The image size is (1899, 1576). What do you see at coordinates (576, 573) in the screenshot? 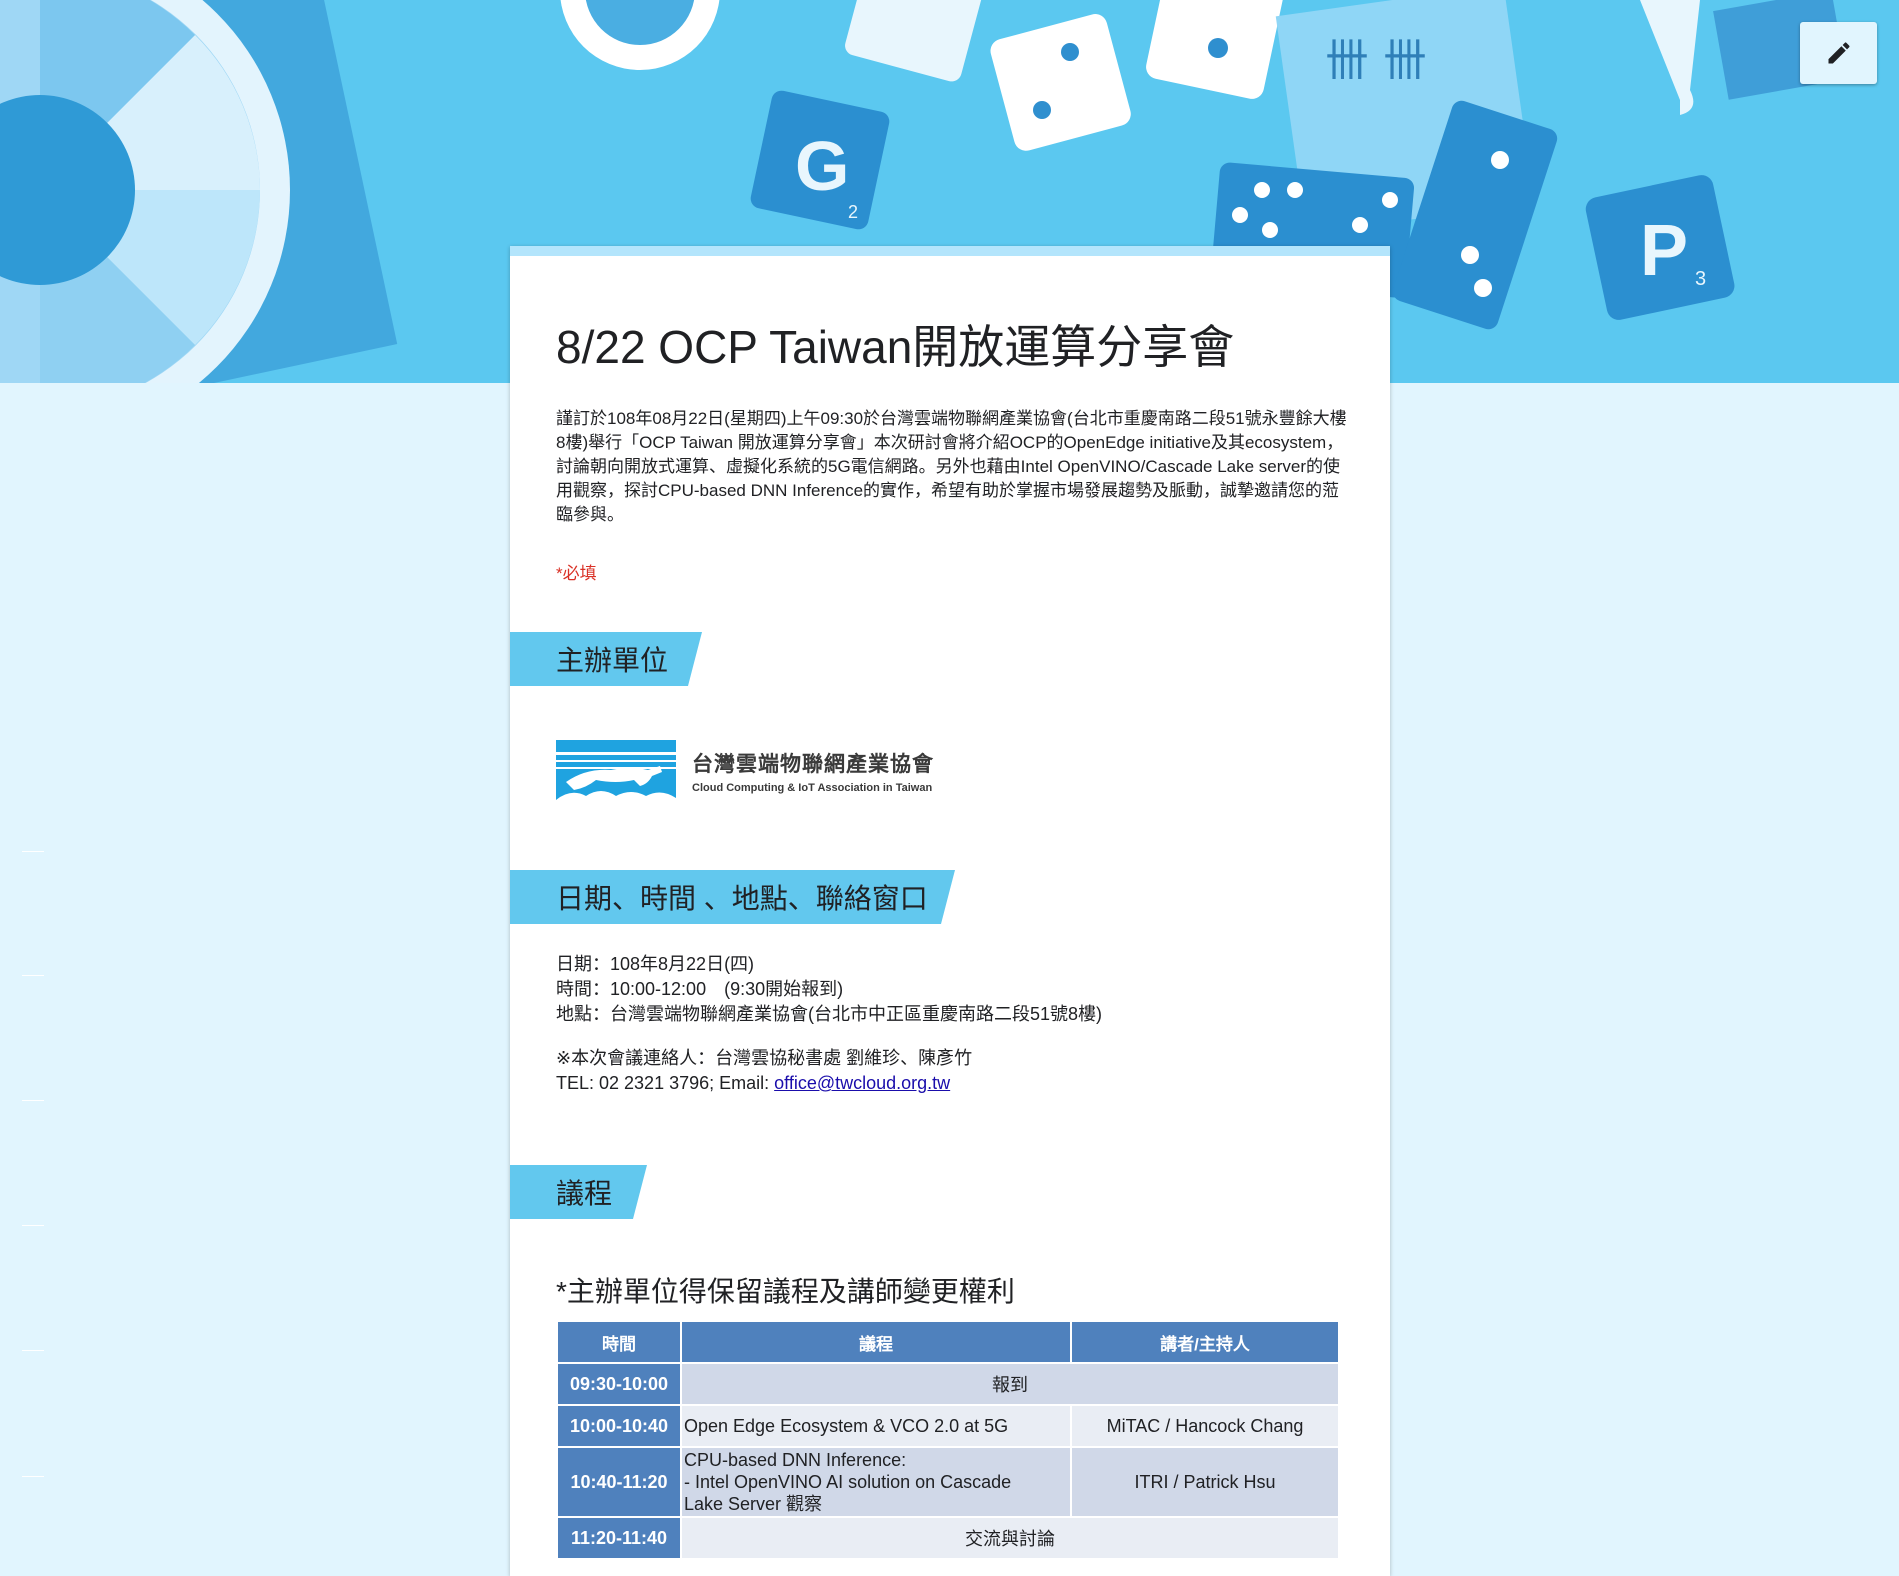
I see `required-note: *必填` at bounding box center [576, 573].